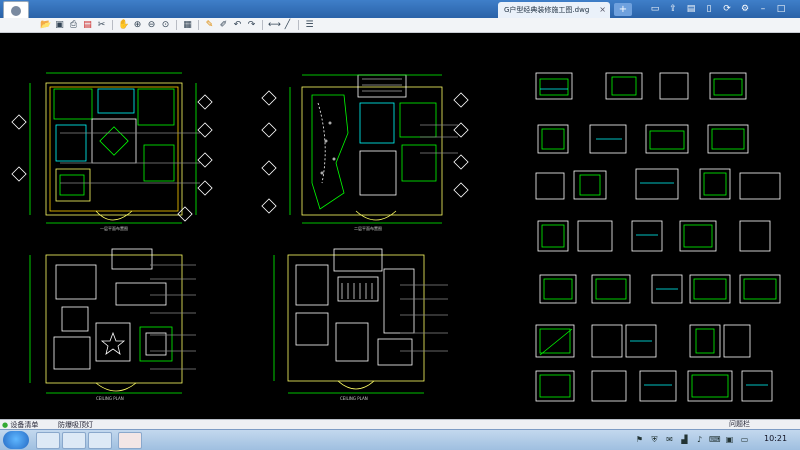 The image size is (800, 450). I want to click on new-tab-button: +, so click(623, 9).